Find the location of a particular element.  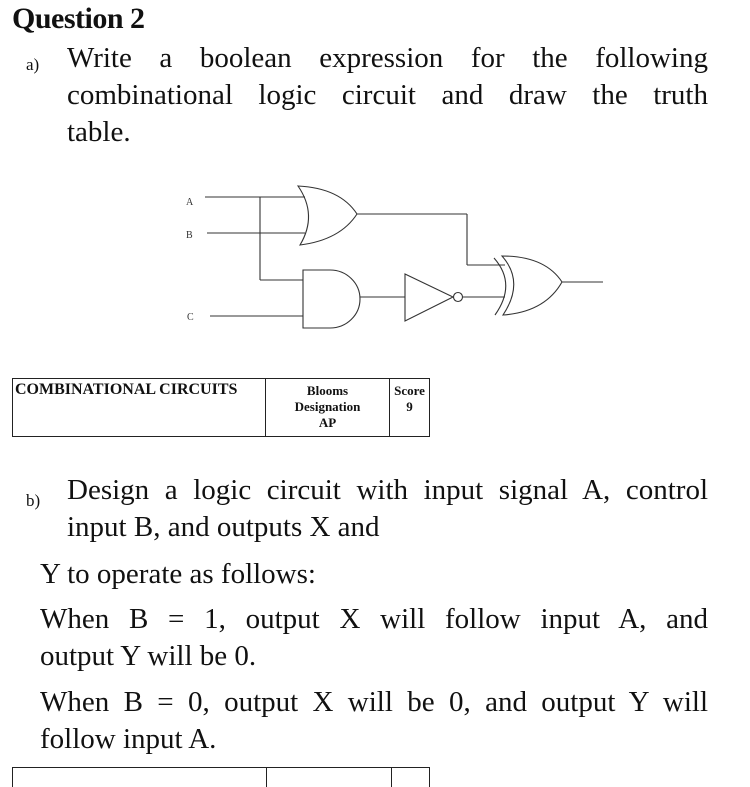

question-title: Question 2 is located at coordinates (78, 18).